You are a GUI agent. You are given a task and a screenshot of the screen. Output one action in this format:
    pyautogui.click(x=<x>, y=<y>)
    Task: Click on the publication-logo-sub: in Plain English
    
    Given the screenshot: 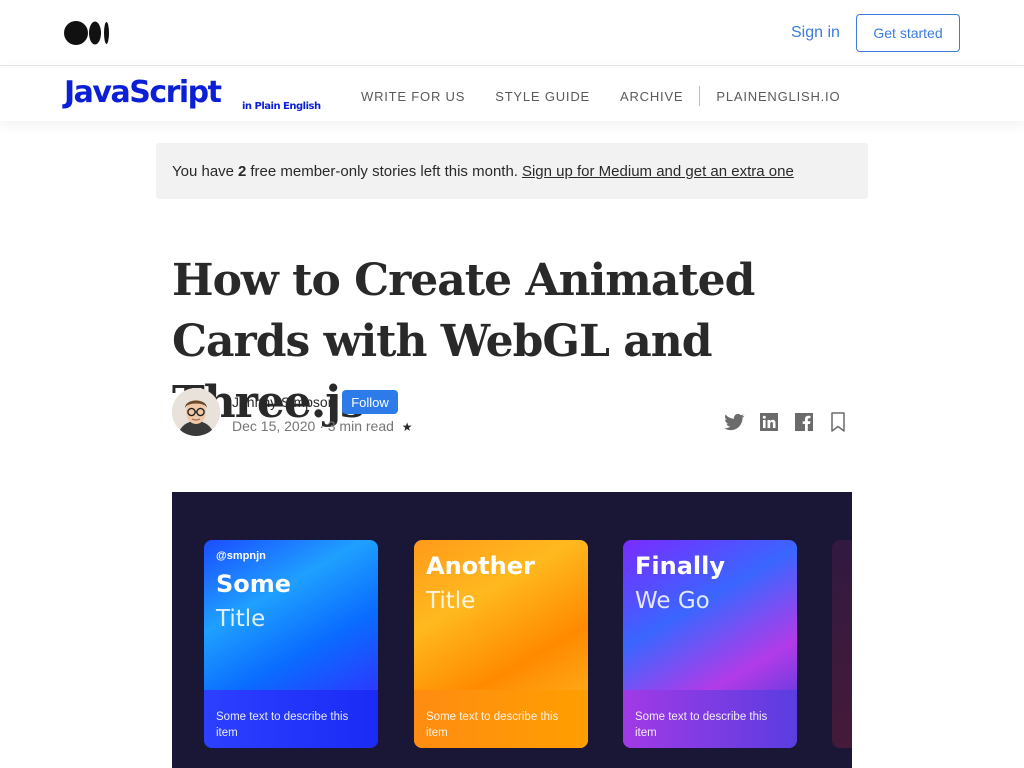 What is the action you would take?
    pyautogui.click(x=281, y=106)
    